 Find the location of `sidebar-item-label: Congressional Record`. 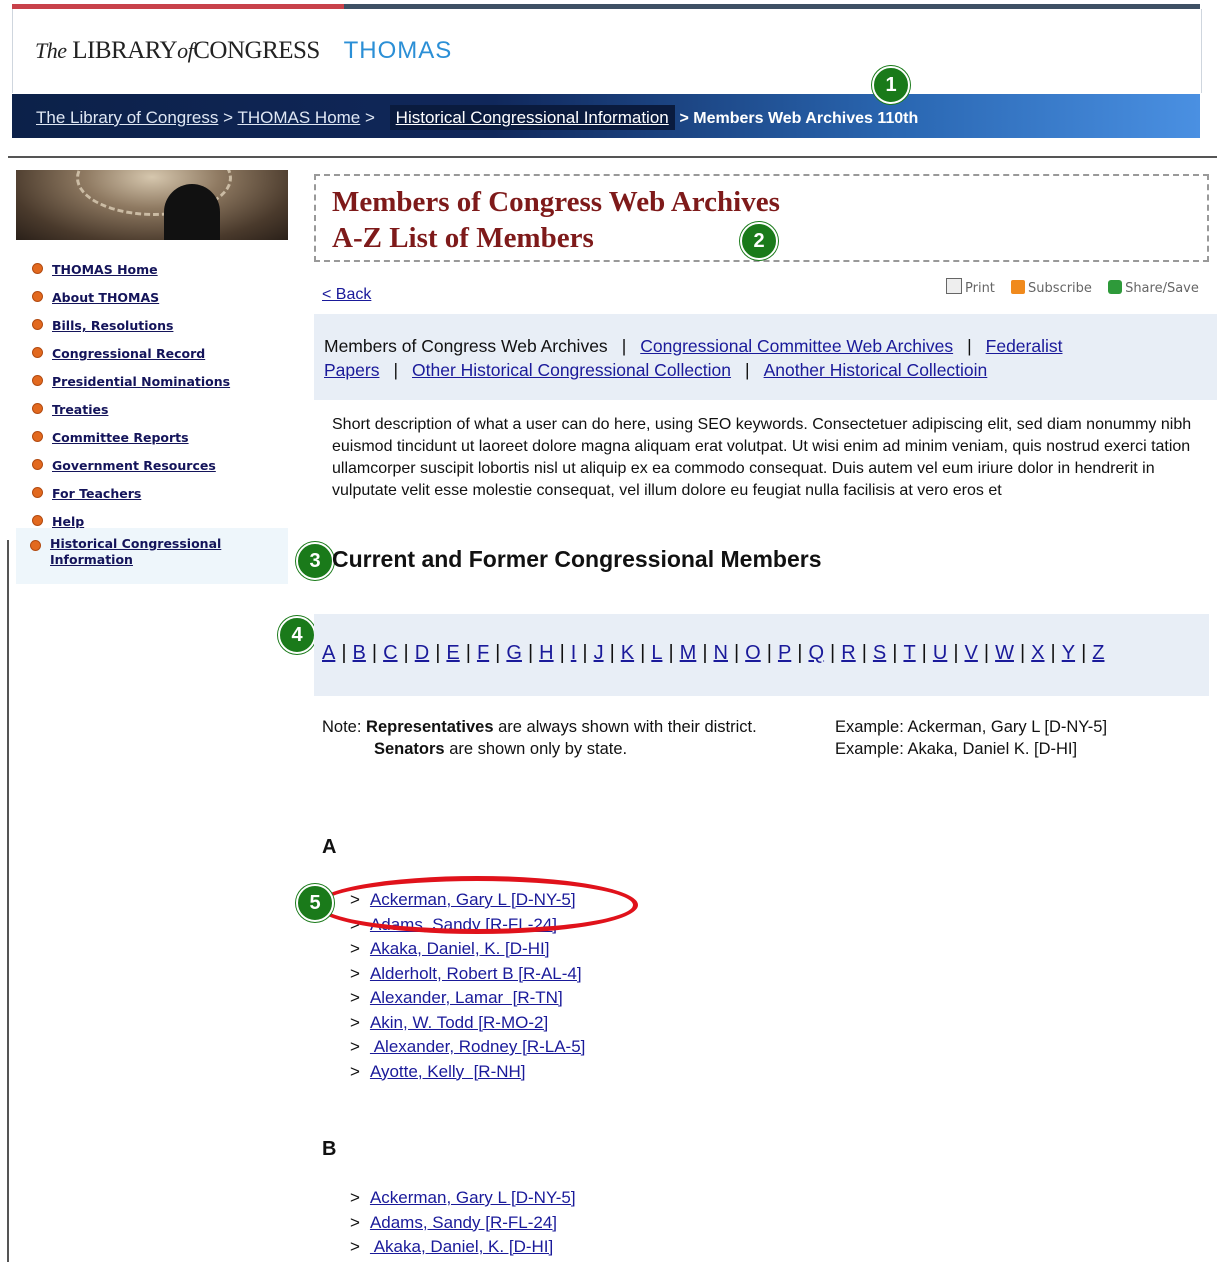

sidebar-item-label: Congressional Record is located at coordinates (128, 353).